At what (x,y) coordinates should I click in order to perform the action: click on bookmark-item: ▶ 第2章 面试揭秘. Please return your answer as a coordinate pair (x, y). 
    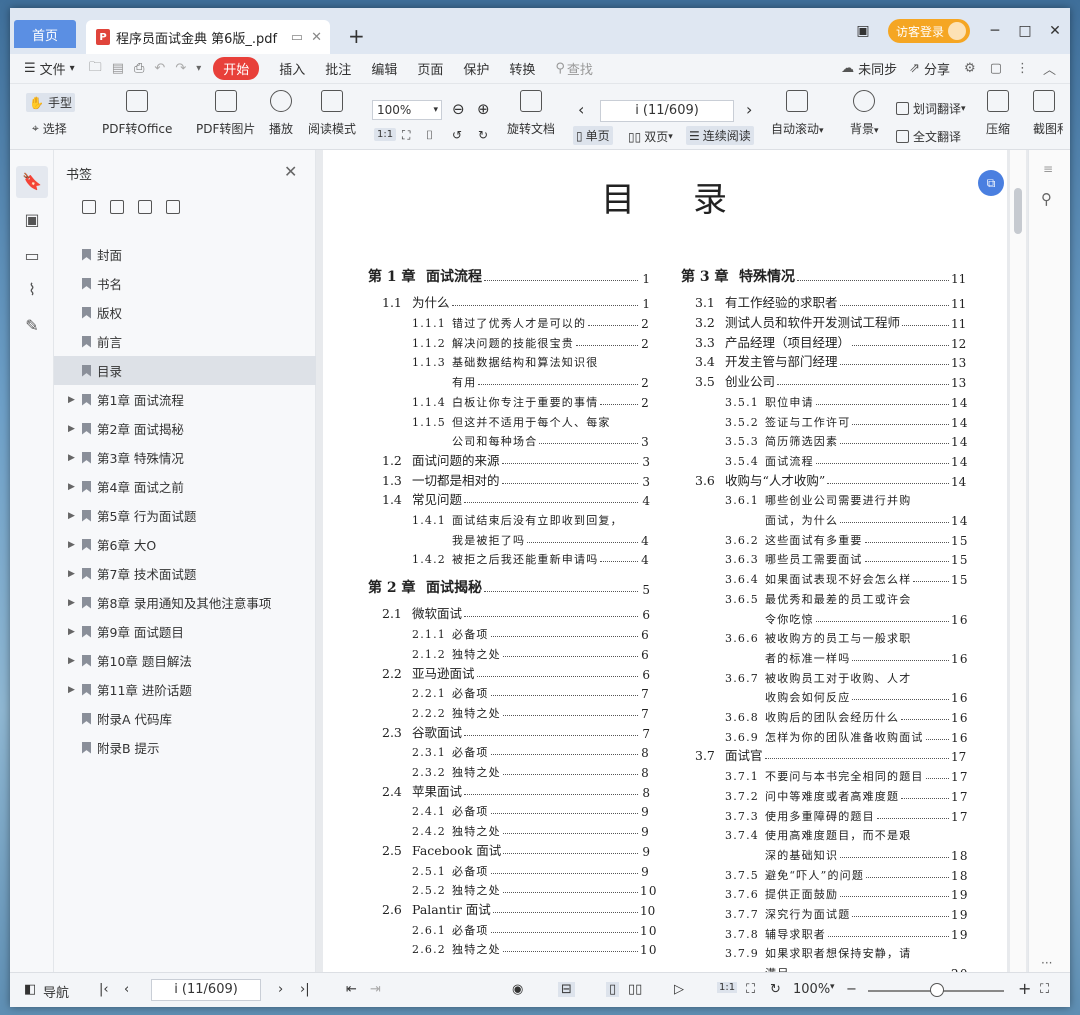
    Looking at the image, I should click on (185, 428).